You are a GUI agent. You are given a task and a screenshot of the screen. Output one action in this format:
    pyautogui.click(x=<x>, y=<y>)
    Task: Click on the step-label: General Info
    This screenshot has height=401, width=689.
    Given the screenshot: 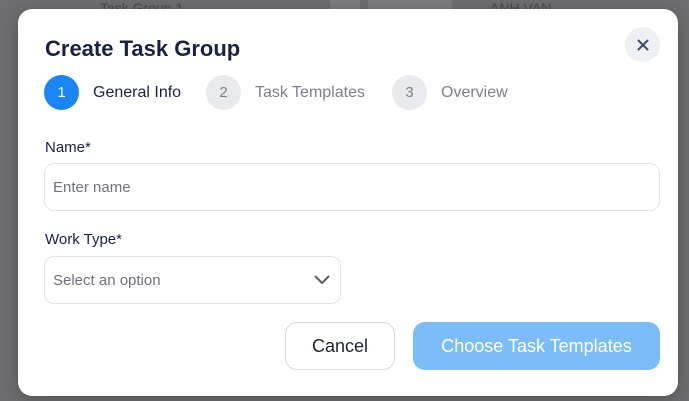 What is the action you would take?
    pyautogui.click(x=137, y=92)
    